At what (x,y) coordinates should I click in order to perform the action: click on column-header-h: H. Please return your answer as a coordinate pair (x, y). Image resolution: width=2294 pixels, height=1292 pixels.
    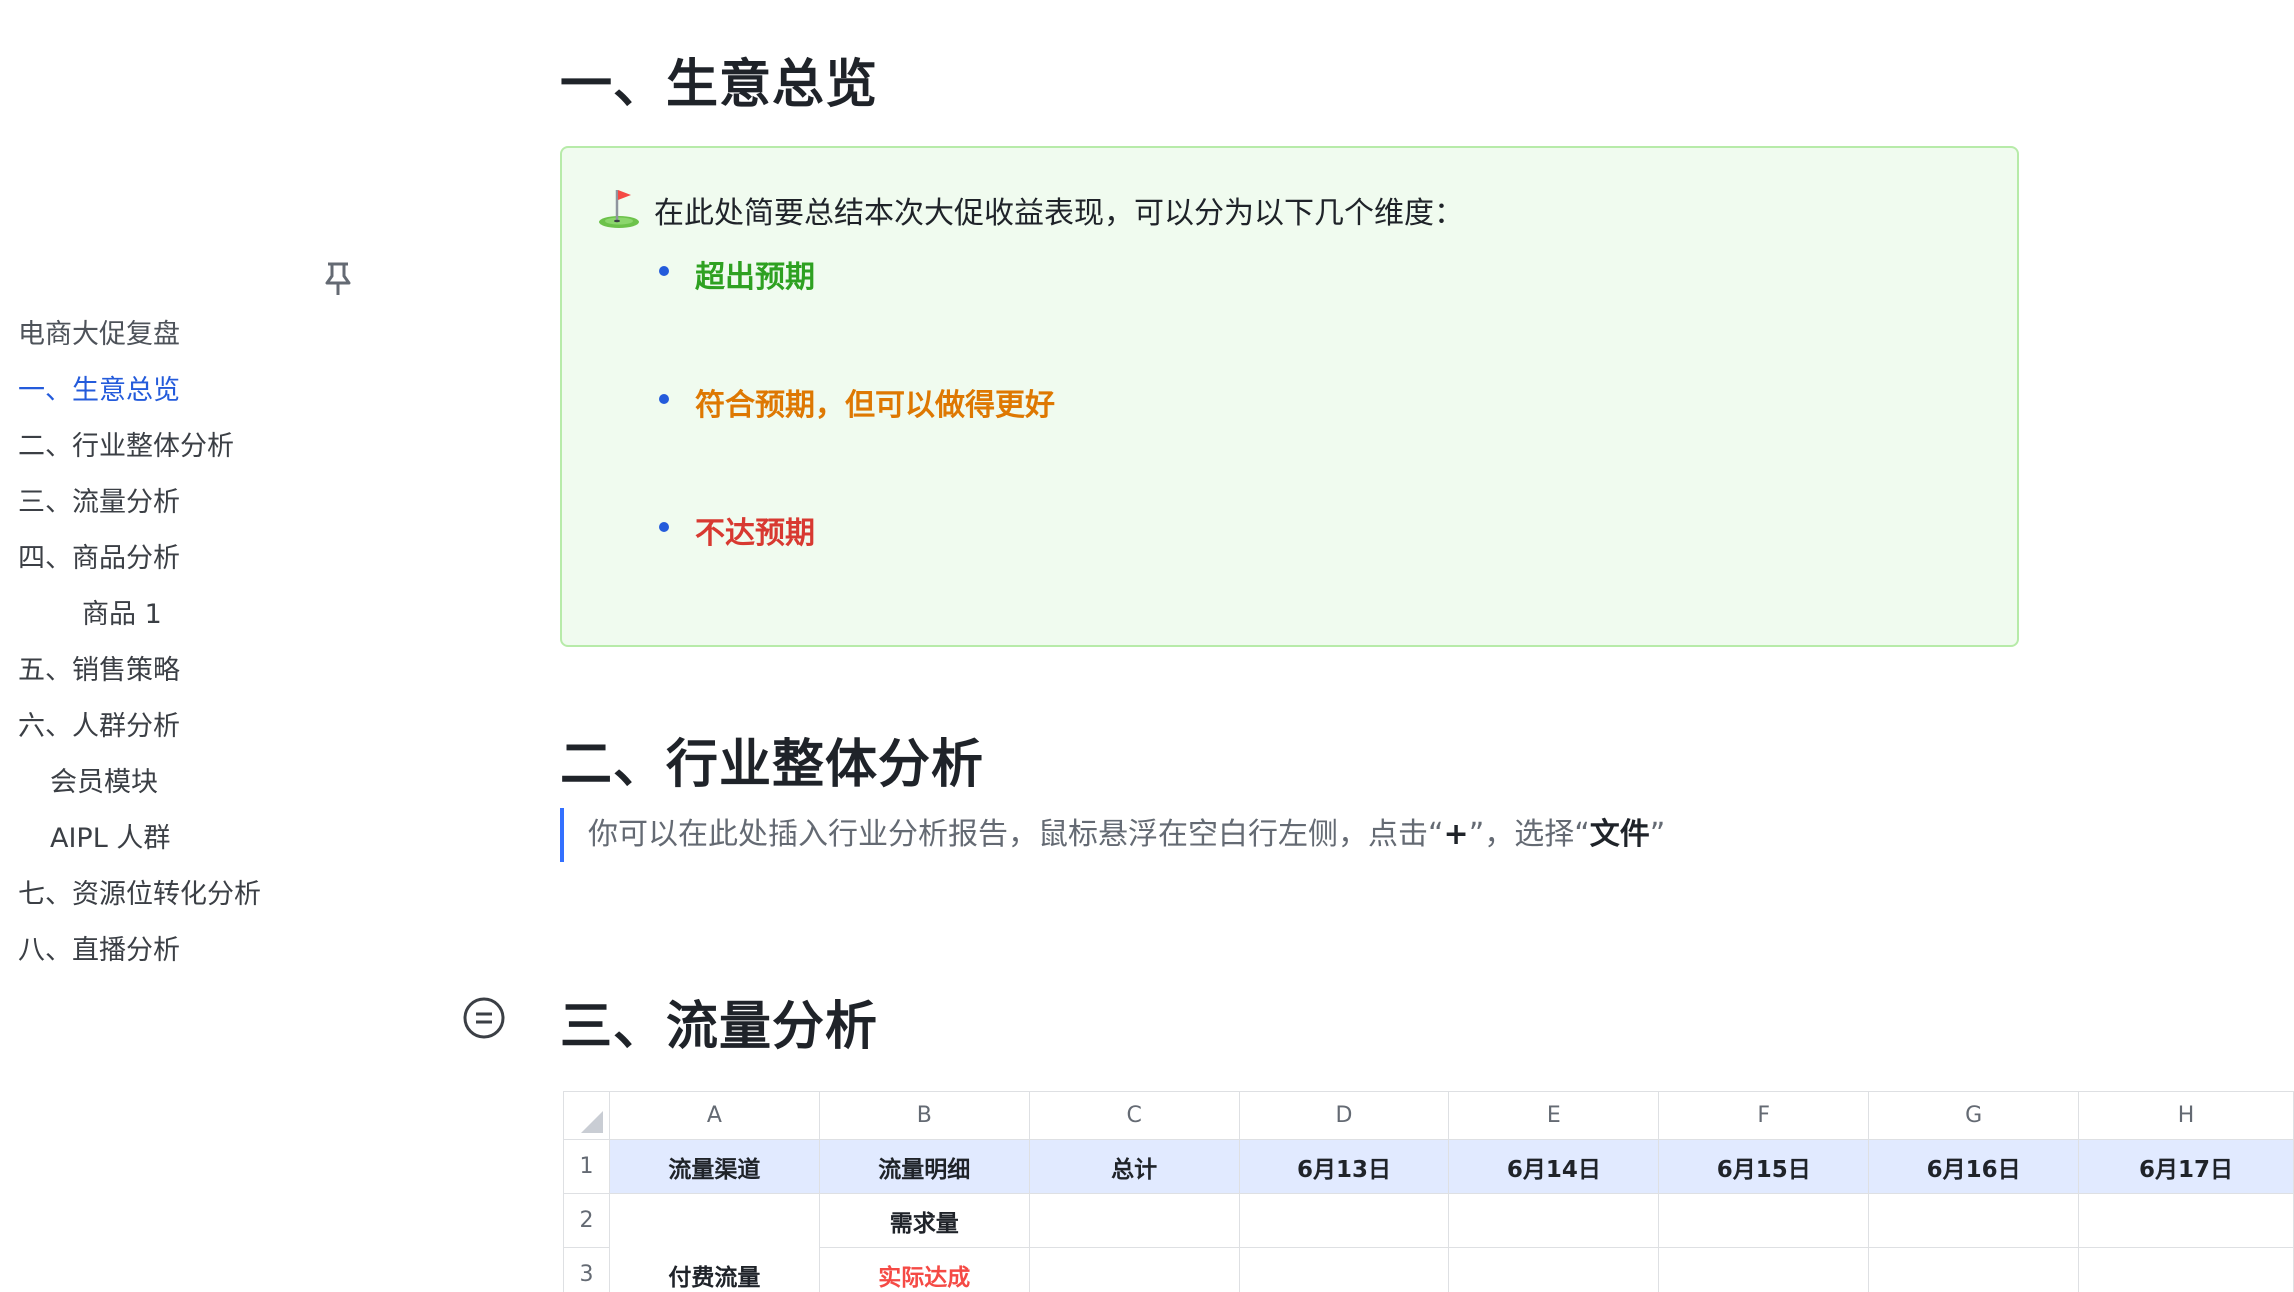
    Looking at the image, I should click on (2186, 1115).